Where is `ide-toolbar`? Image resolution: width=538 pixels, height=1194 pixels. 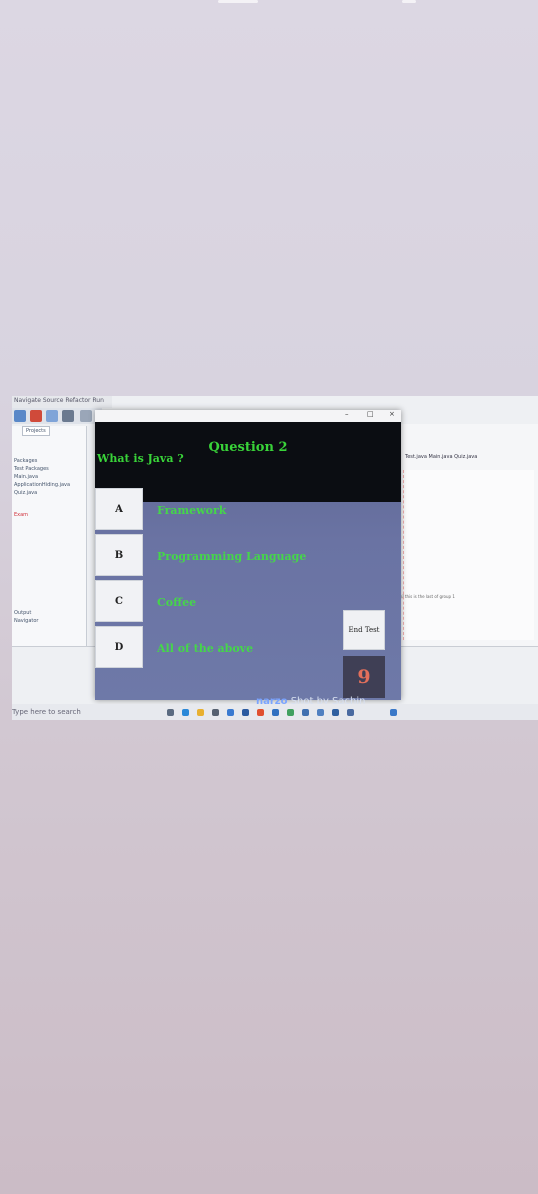 ide-toolbar is located at coordinates (57, 416).